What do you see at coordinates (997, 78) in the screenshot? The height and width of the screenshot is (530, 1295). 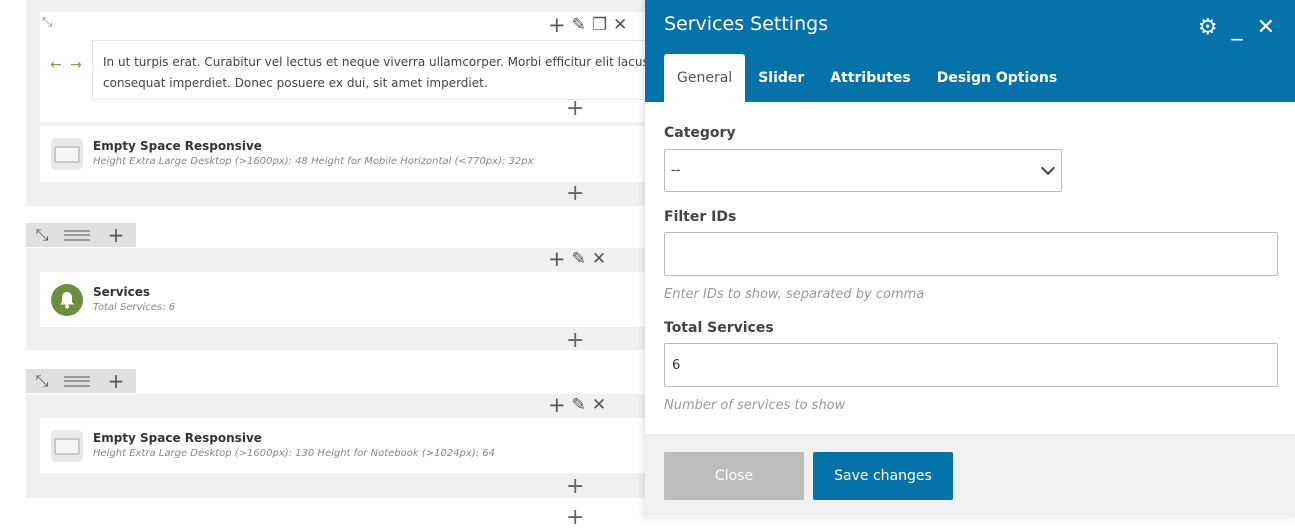 I see `tab-design-options: Design Options` at bounding box center [997, 78].